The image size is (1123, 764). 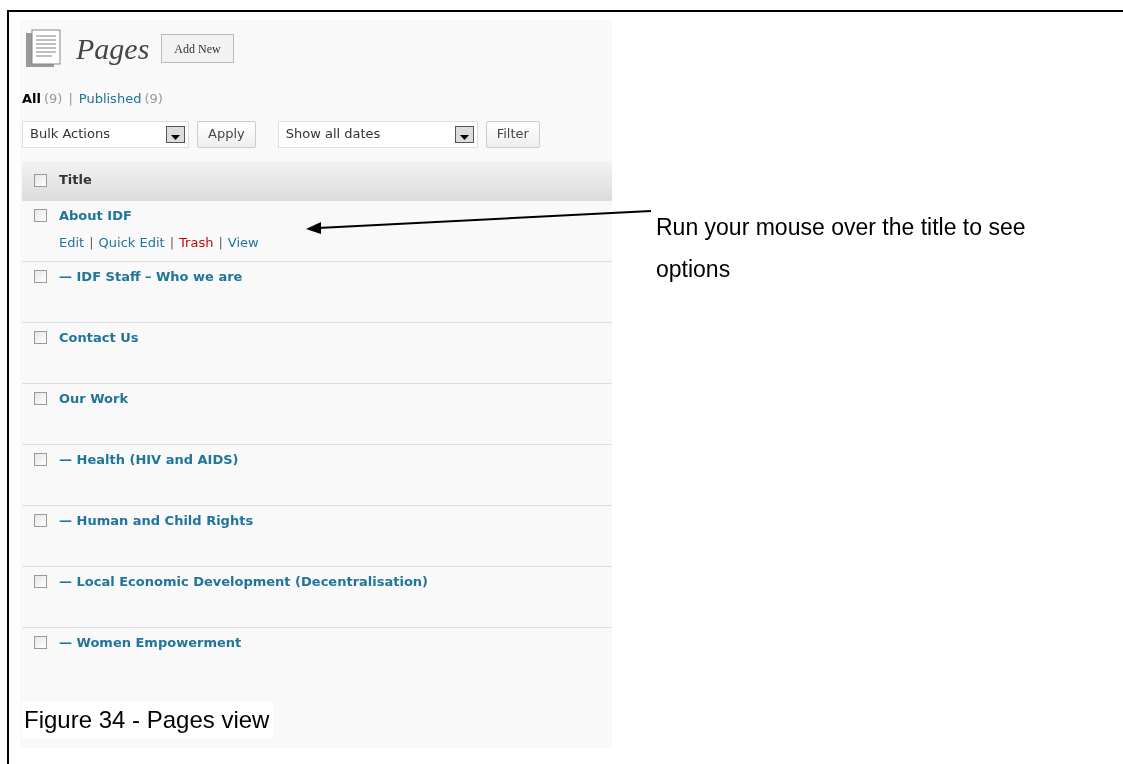 What do you see at coordinates (151, 276) in the screenshot?
I see `page-title-link: — IDF Staff – Who we are` at bounding box center [151, 276].